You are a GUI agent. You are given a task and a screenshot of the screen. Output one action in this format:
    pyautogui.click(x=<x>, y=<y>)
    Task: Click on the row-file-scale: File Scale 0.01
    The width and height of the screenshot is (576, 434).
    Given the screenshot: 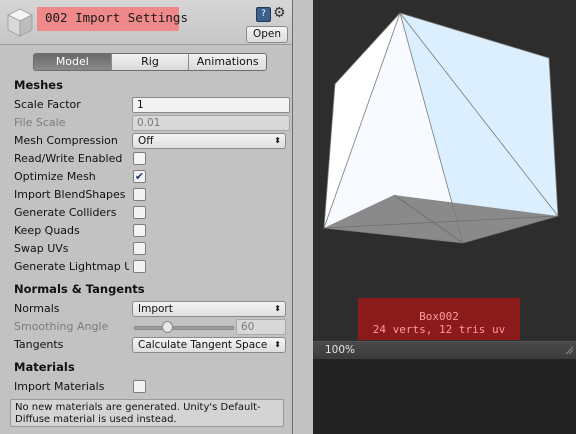 What is the action you would take?
    pyautogui.click(x=152, y=123)
    